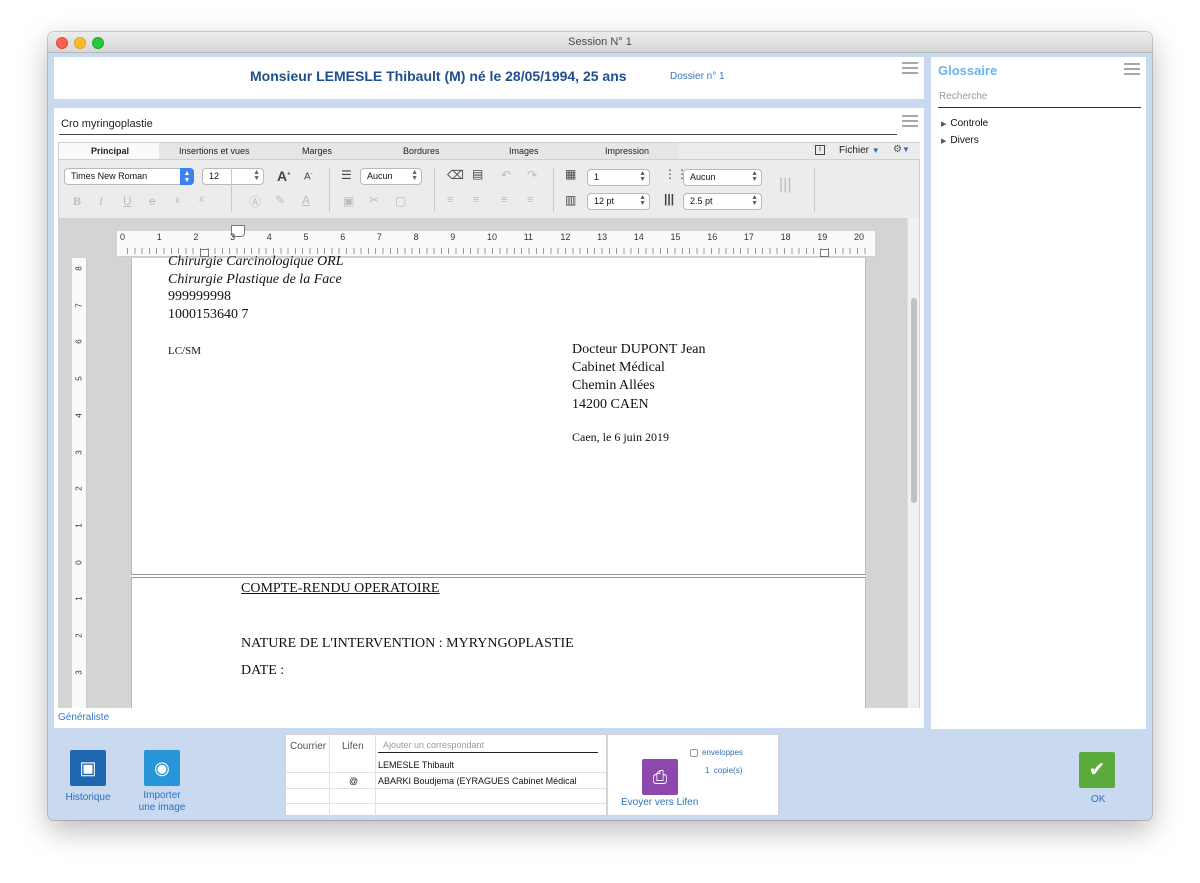  I want to click on specialty-label: Généraliste, so click(83, 717).